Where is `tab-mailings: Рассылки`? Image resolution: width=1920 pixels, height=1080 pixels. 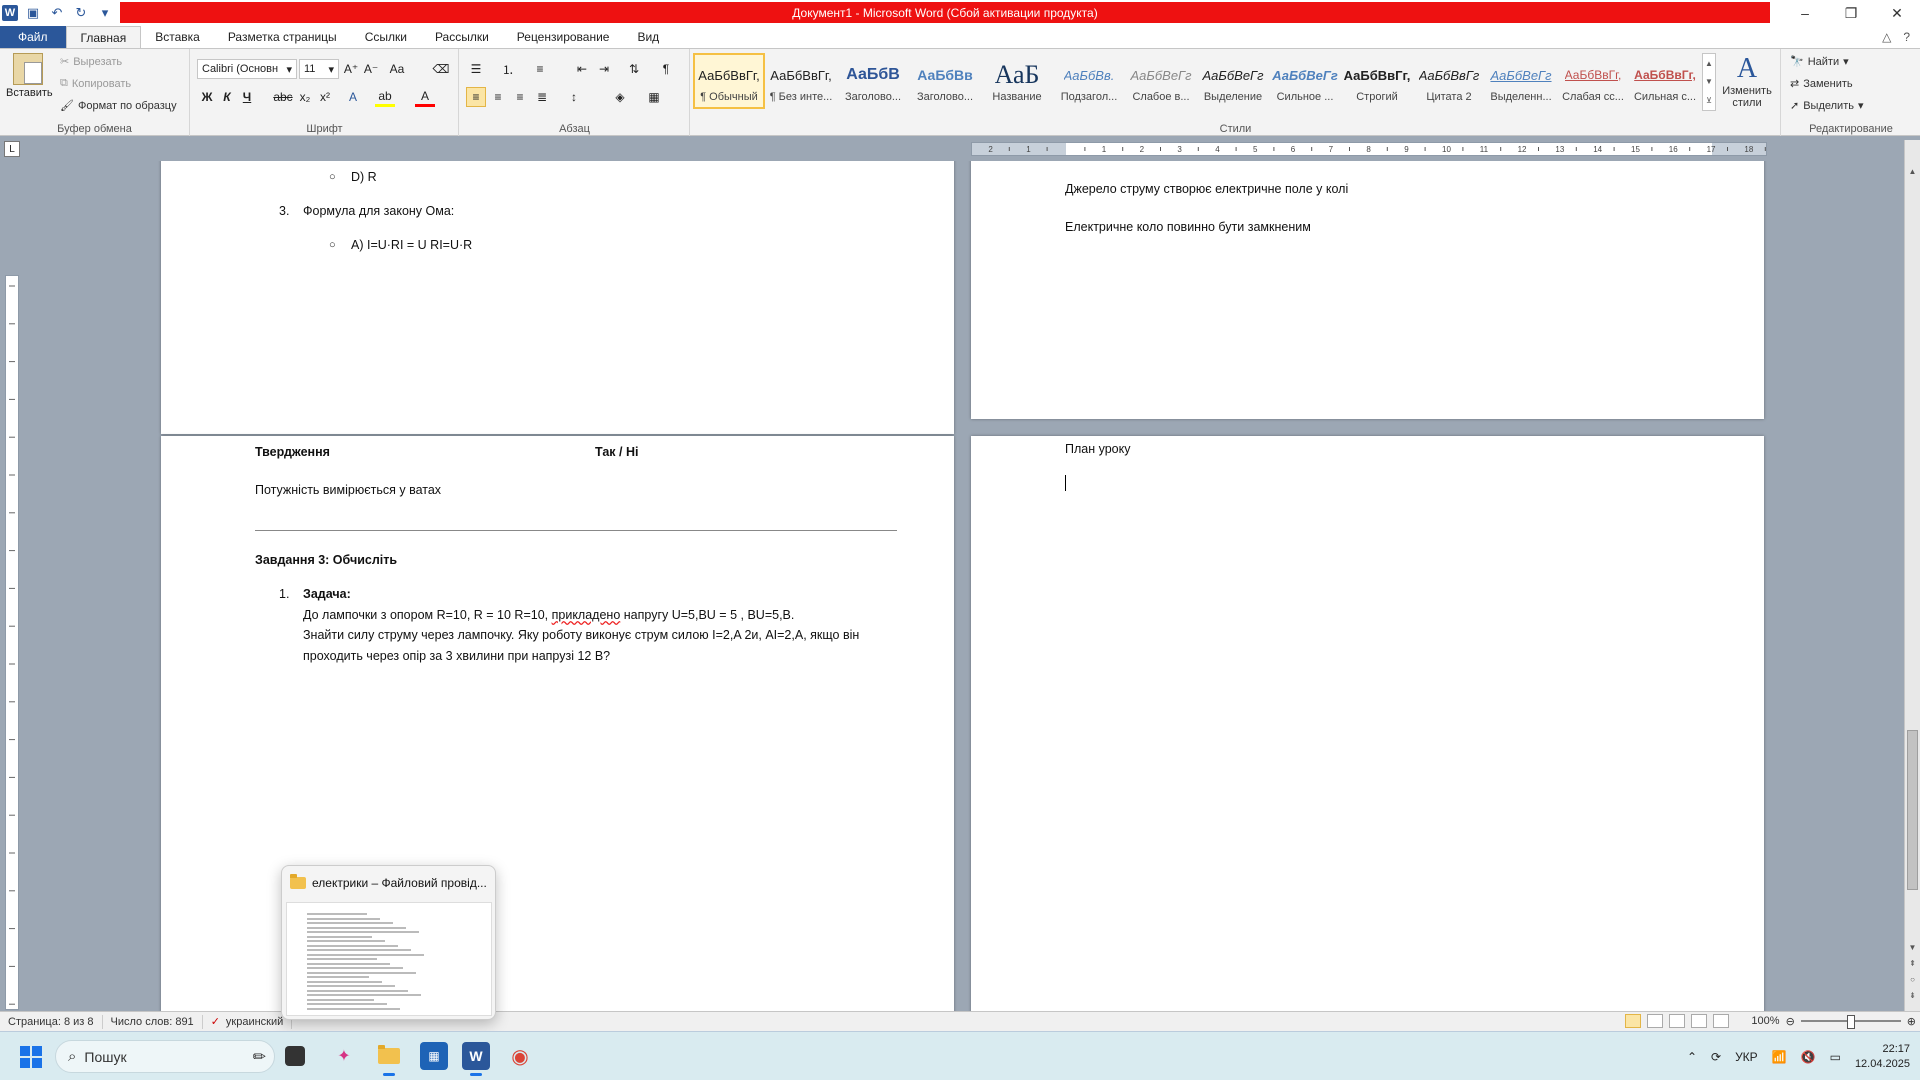 tab-mailings: Рассылки is located at coordinates (462, 37).